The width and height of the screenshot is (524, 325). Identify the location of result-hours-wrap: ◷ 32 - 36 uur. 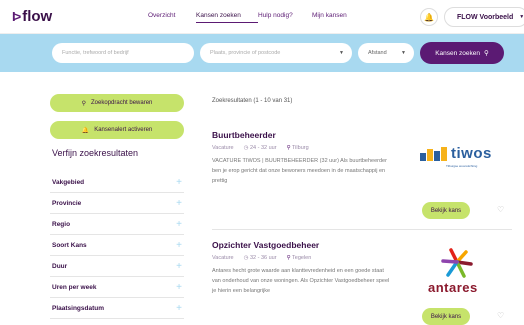
(260, 258).